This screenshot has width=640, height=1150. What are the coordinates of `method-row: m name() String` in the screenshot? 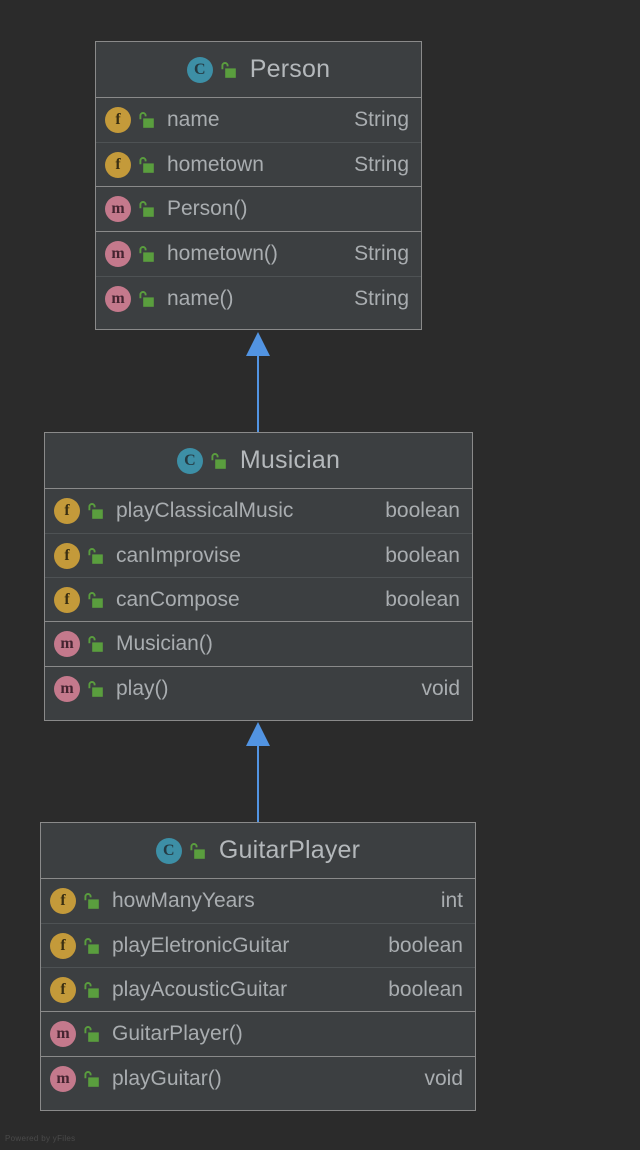 It's located at (258, 298).